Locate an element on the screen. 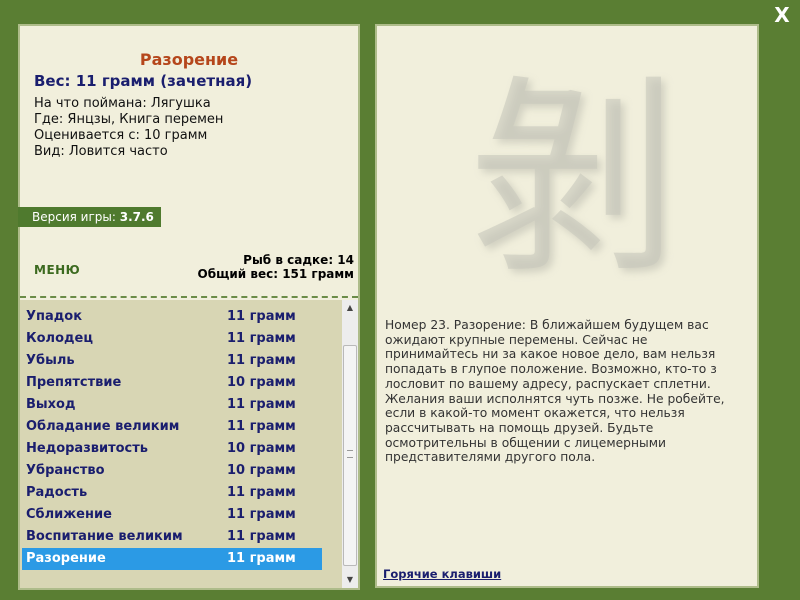 The height and width of the screenshot is (600, 800). divider is located at coordinates (189, 297).